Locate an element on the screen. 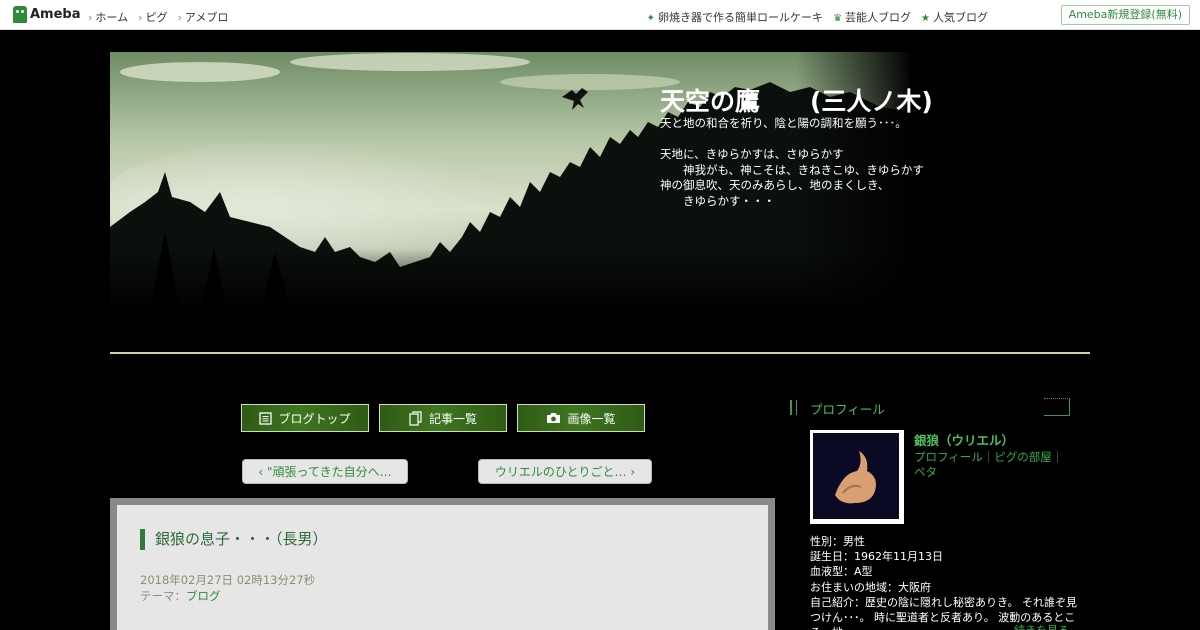 The image size is (1200, 630). profile-birthday: 誕生日：1962年11月13日 is located at coordinates (876, 557).